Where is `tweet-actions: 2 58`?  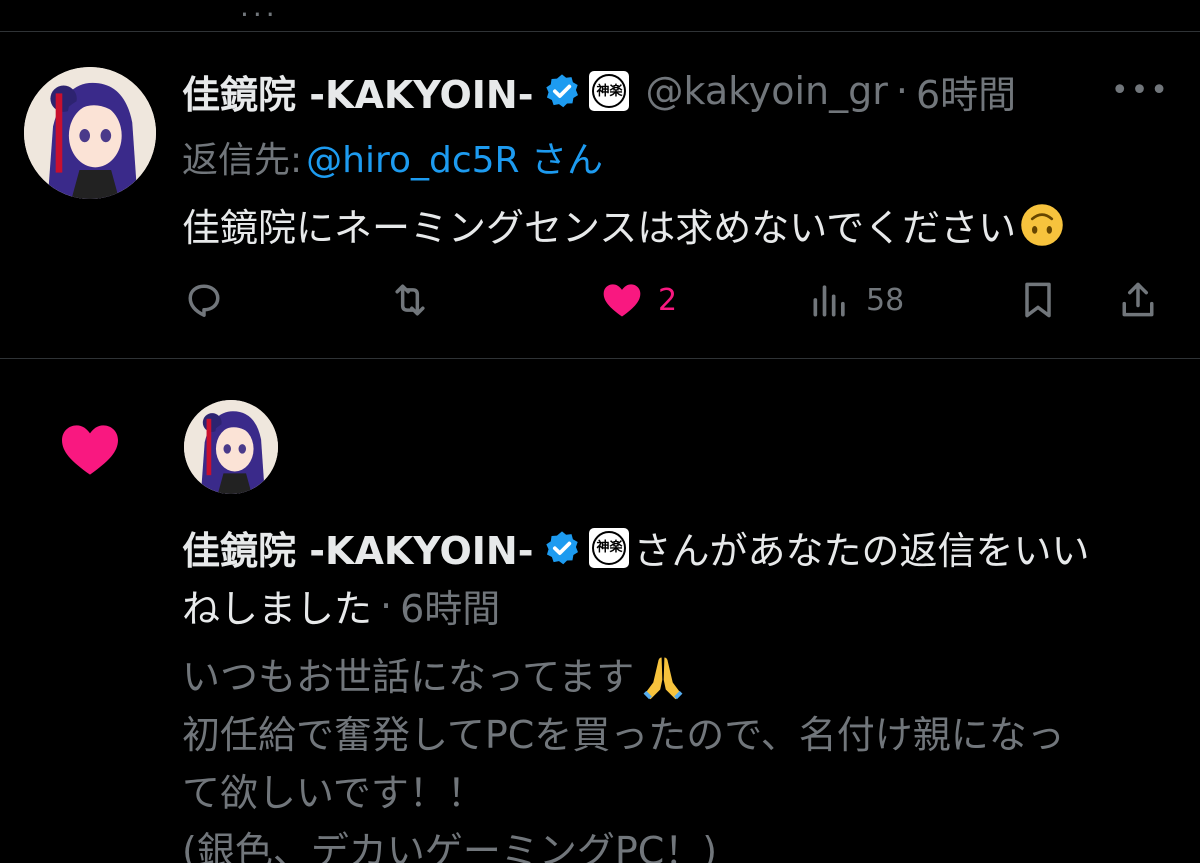
tweet-actions: 2 58 is located at coordinates (677, 300).